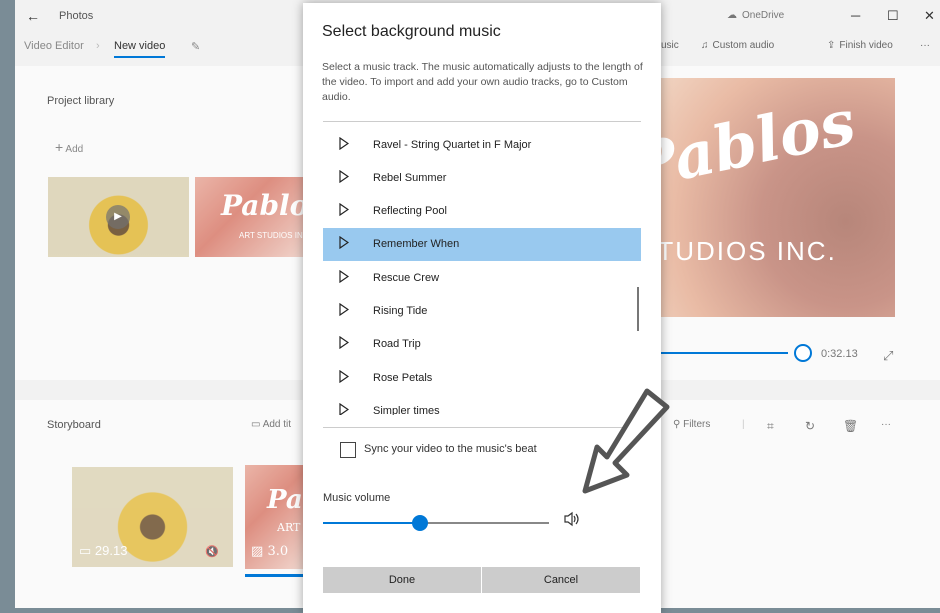 This screenshot has height=613, width=940. I want to click on fullscreen-icon: ⤢, so click(888, 356).